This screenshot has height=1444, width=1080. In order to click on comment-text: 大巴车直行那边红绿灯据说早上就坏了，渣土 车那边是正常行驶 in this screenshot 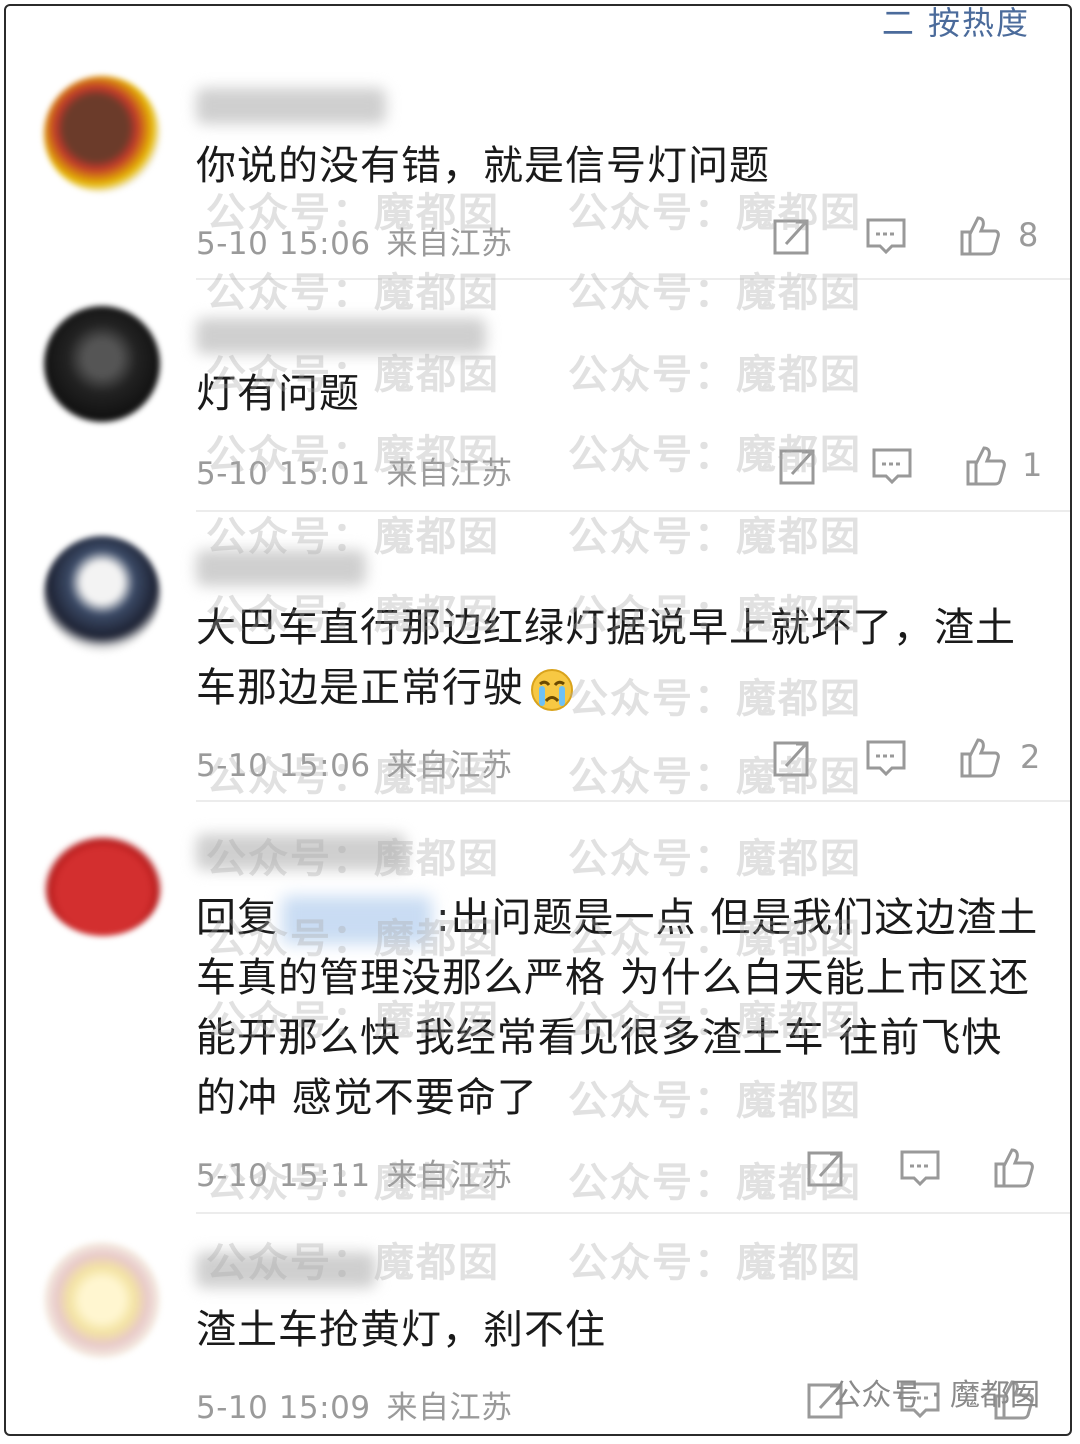, I will do `click(621, 658)`.